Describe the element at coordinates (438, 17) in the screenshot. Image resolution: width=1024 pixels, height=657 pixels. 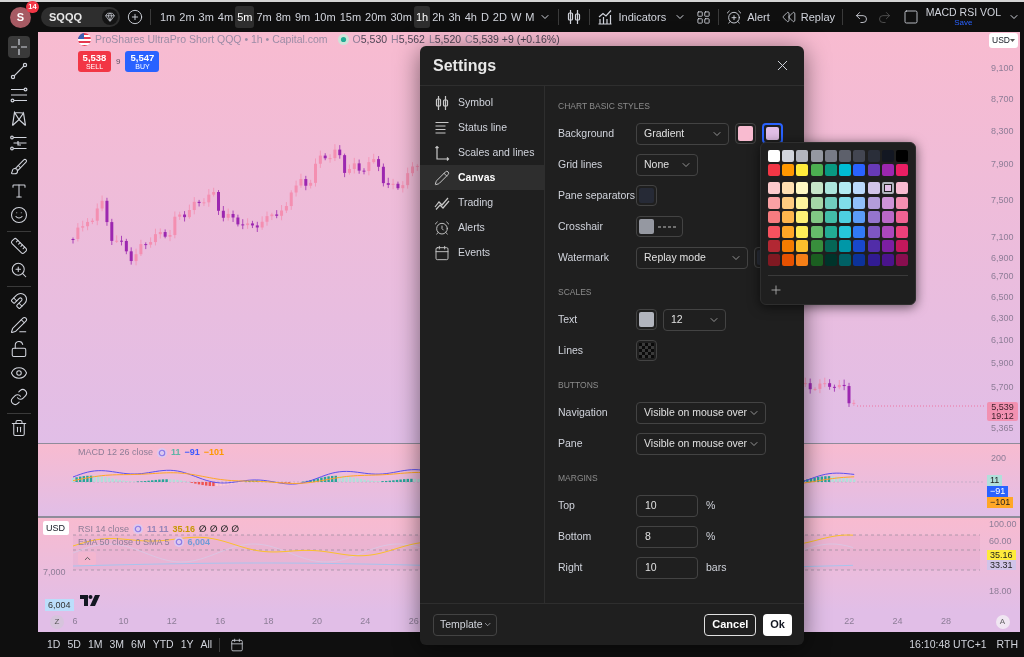
I see `interval-button: 2h` at that location.